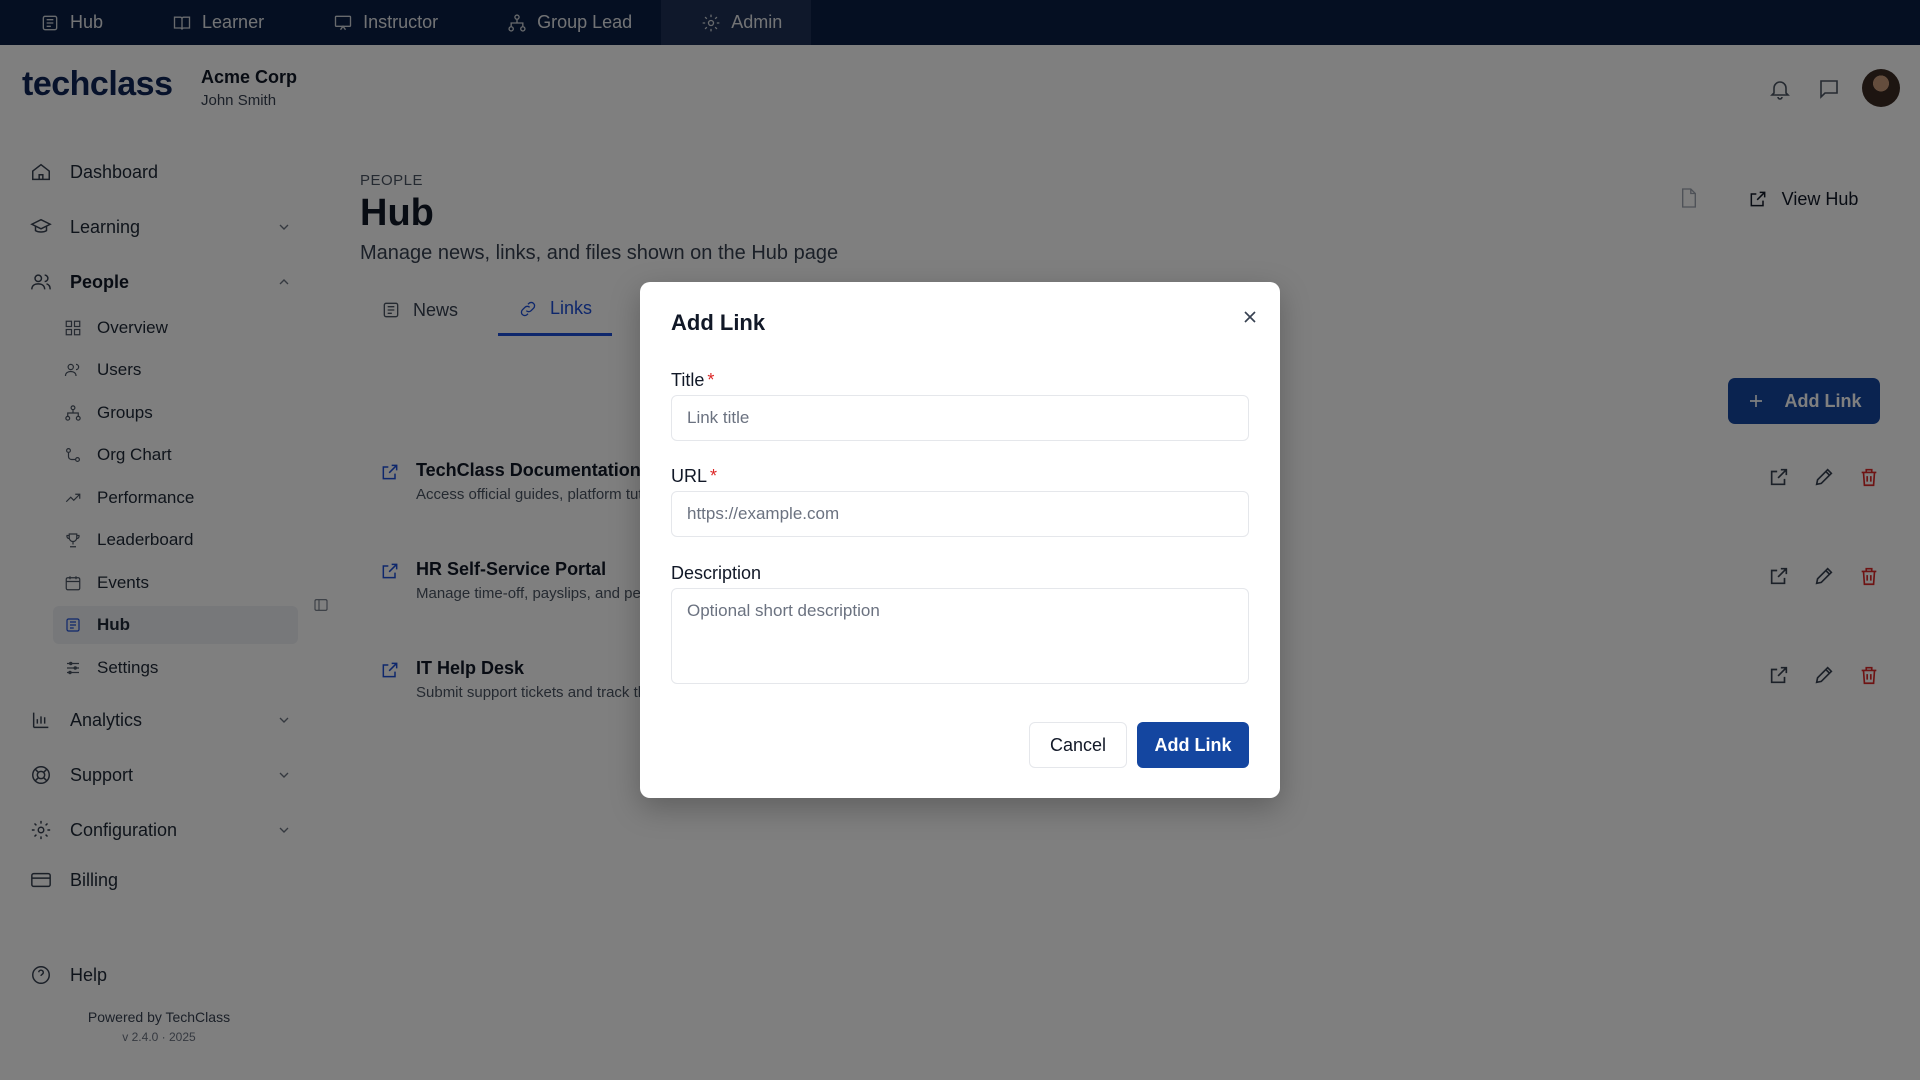  What do you see at coordinates (718, 322) in the screenshot?
I see `dialog-title: Add Link` at bounding box center [718, 322].